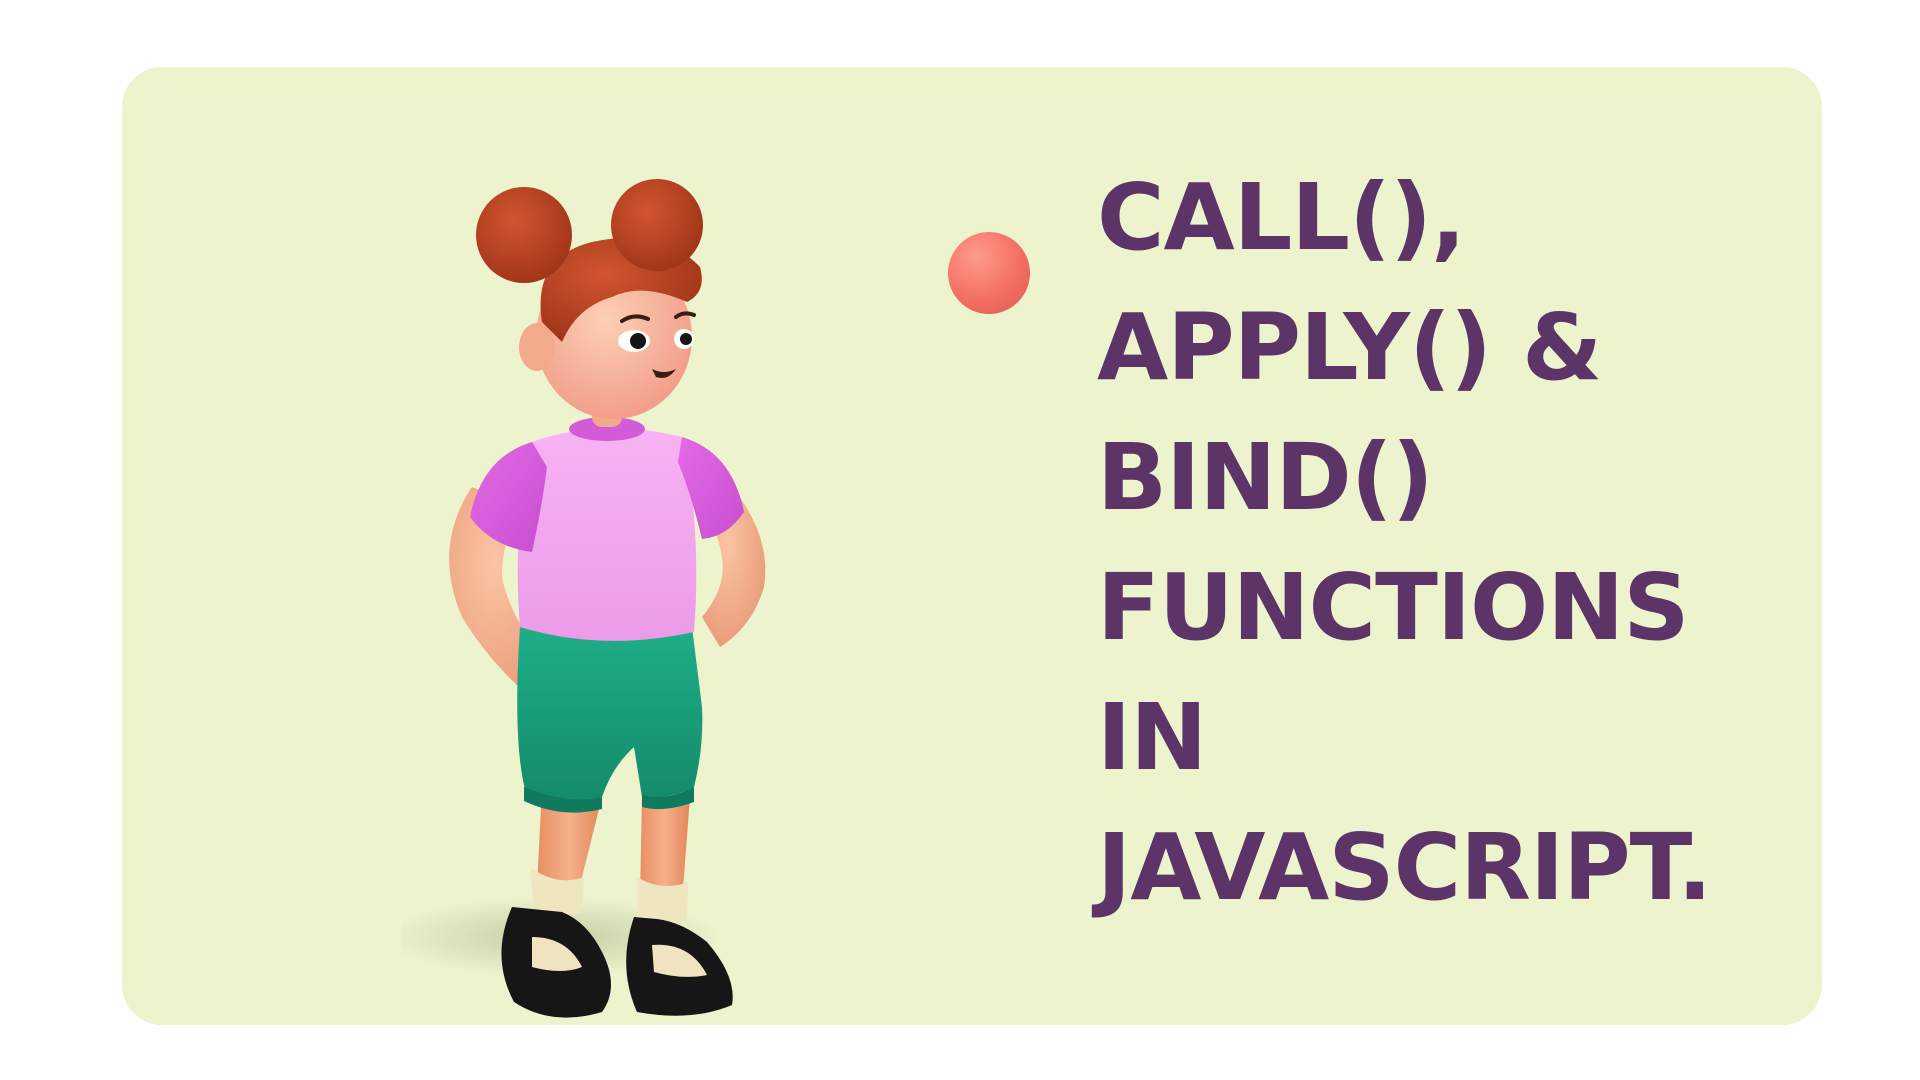 This screenshot has width=1920, height=1080. What do you see at coordinates (989, 273) in the screenshot?
I see `accent-dot` at bounding box center [989, 273].